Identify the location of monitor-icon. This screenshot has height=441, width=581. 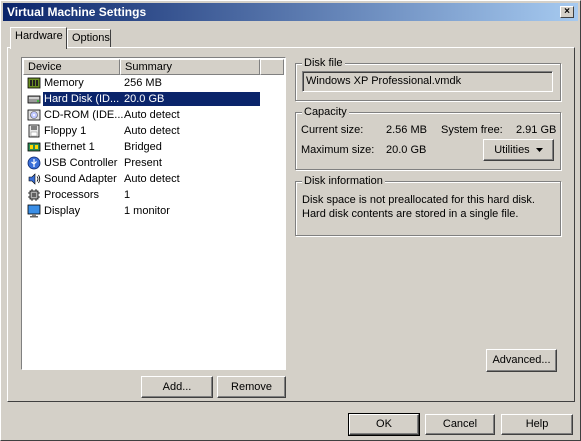
(34, 211).